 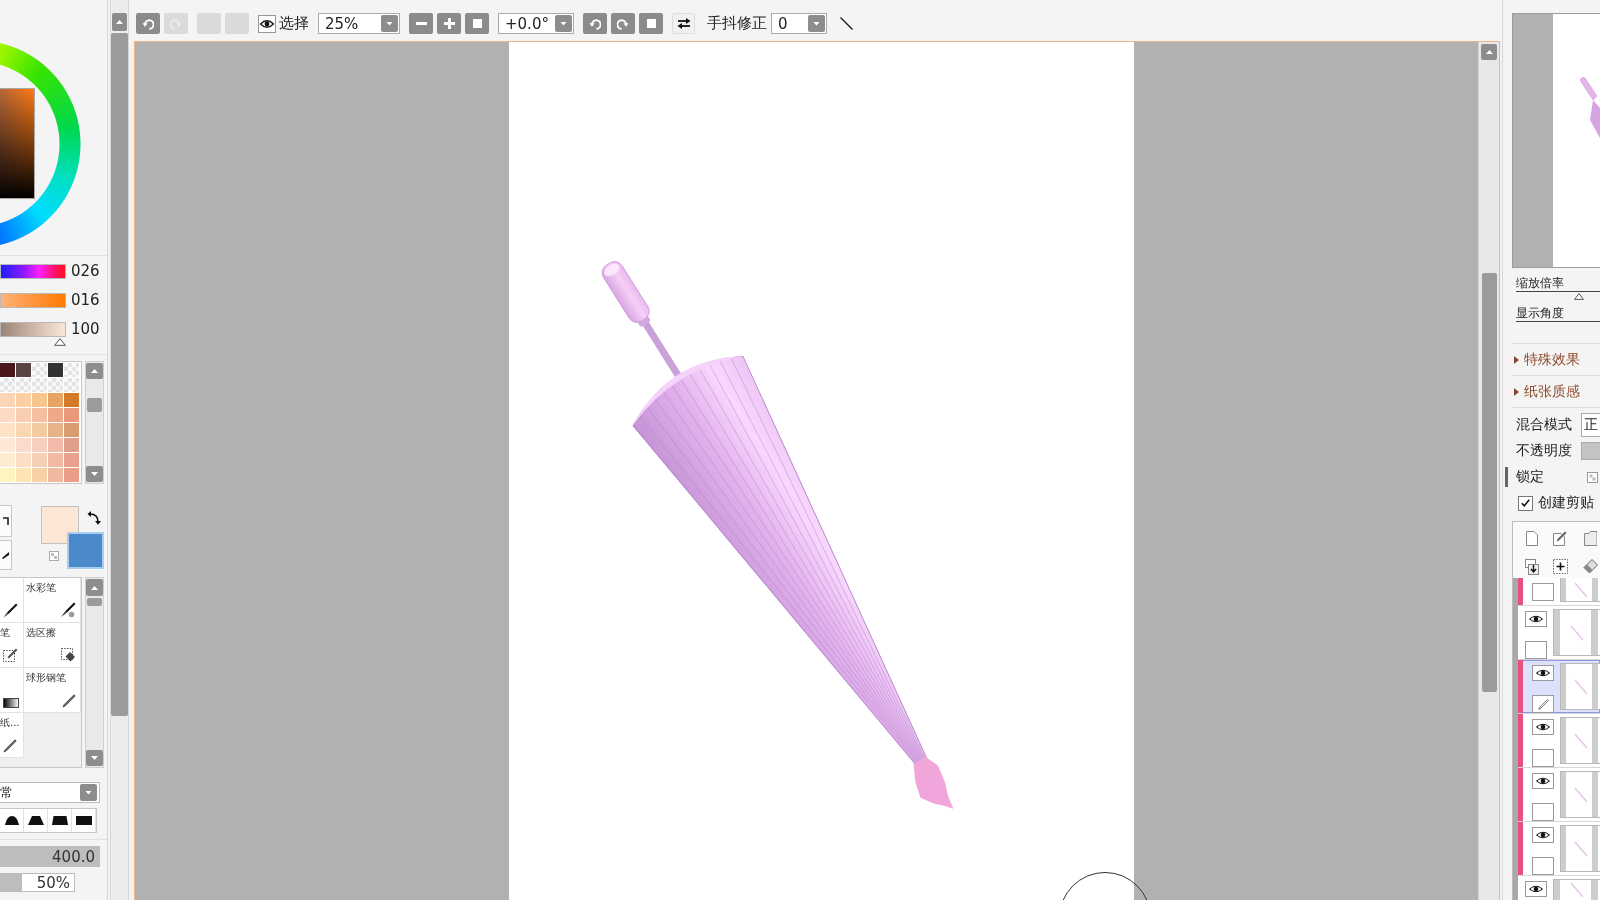 I want to click on navigator-slider, so click(x=1558, y=295).